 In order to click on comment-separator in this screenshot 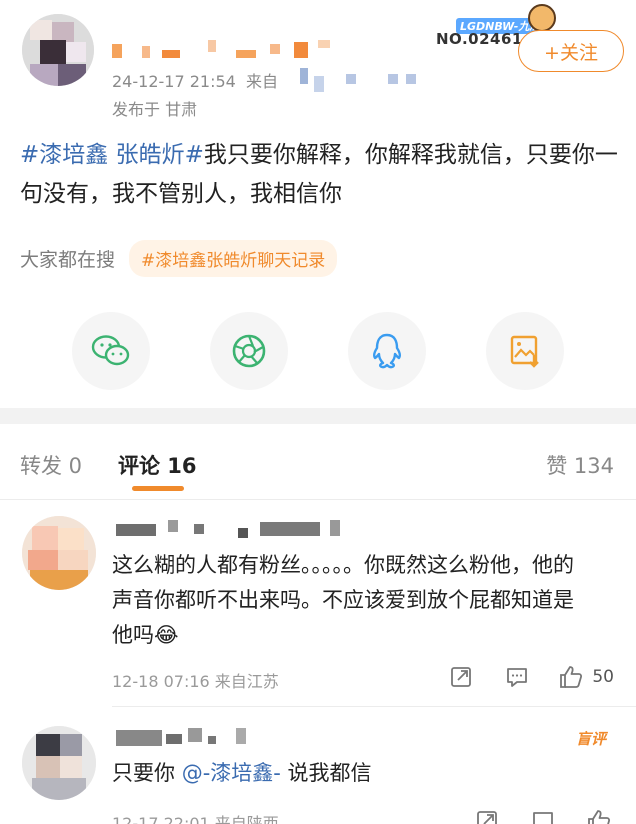, I will do `click(374, 706)`.